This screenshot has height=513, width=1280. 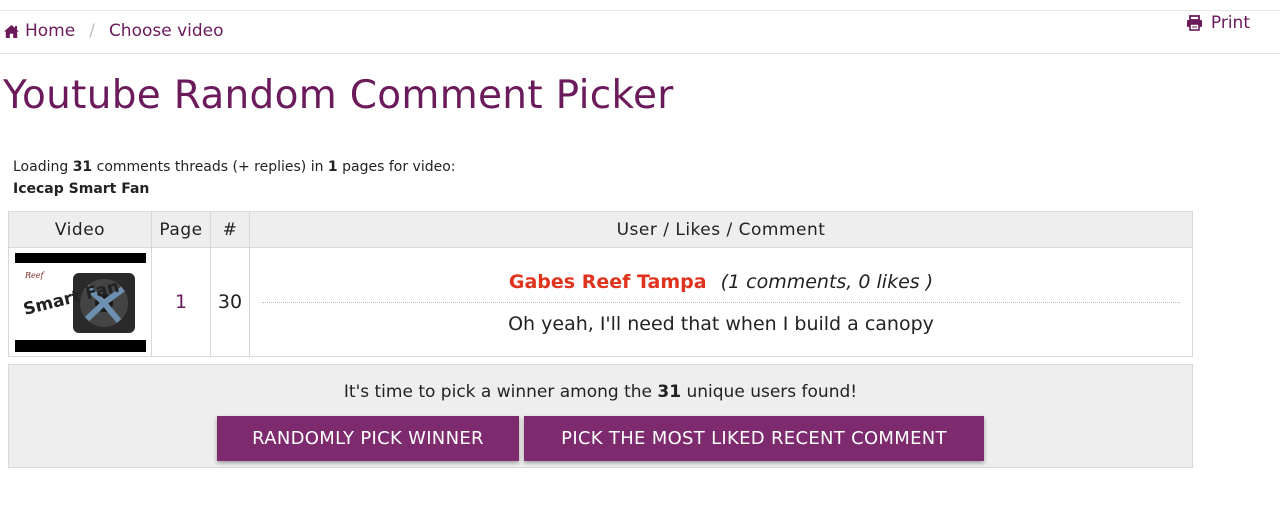 What do you see at coordinates (11, 31) in the screenshot?
I see `home-icon` at bounding box center [11, 31].